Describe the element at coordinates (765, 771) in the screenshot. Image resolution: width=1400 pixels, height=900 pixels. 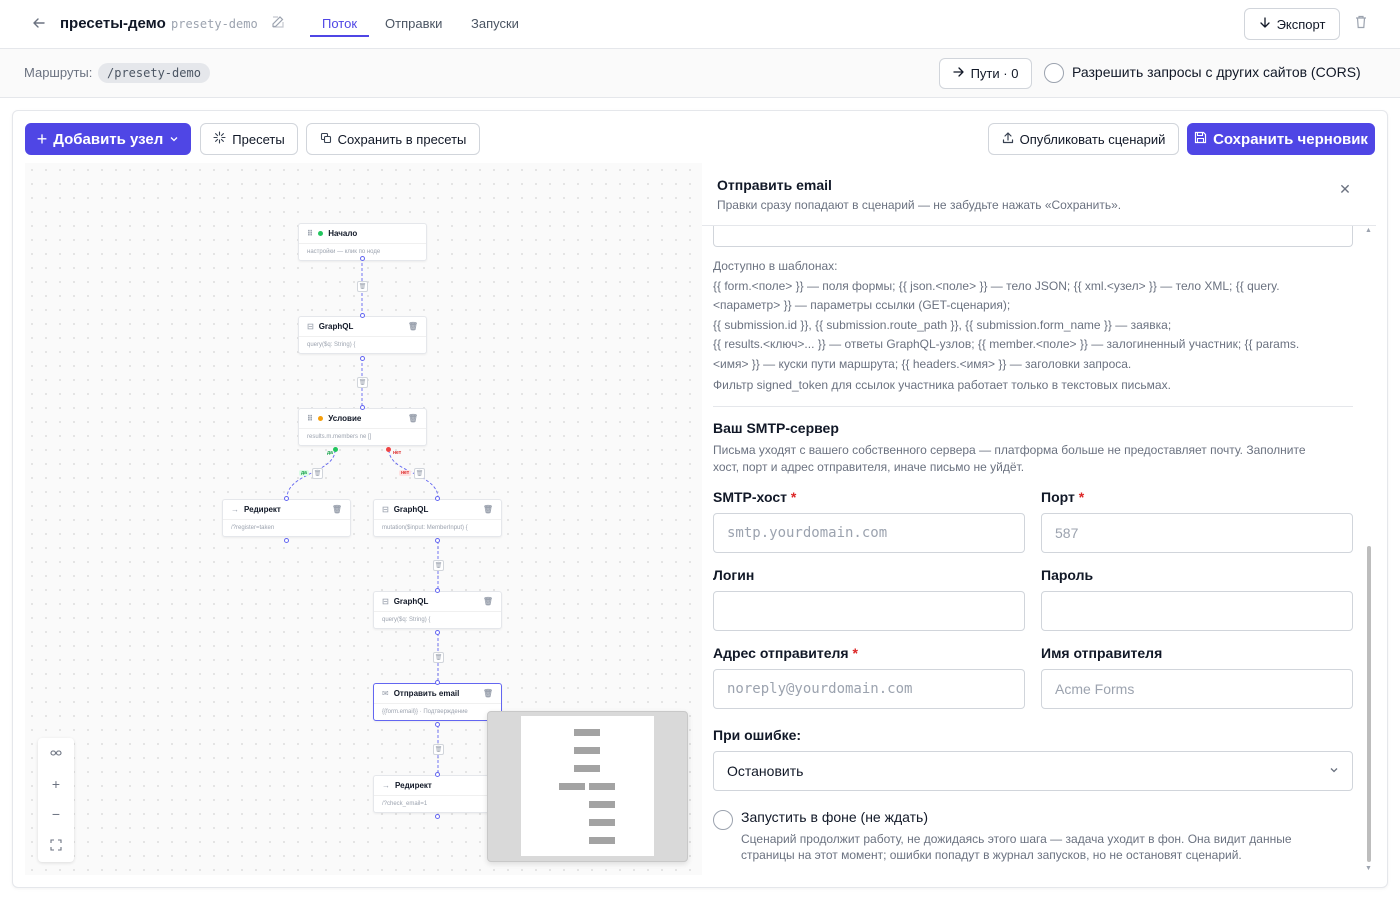
I see `on-error-value: Остановить` at that location.